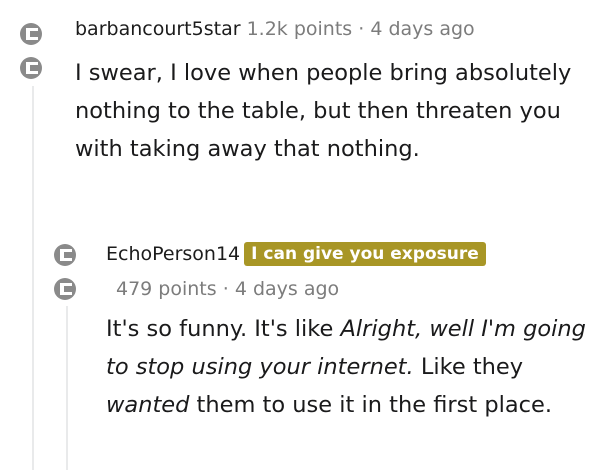  I want to click on user-flair-badge: I can give you exposure, so click(365, 254).